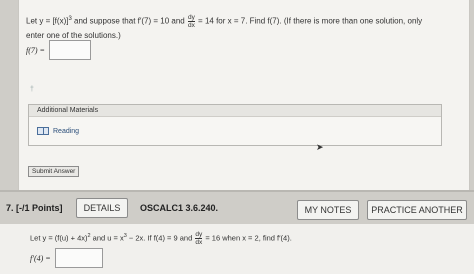 Image resolution: width=474 pixels, height=274 pixels. Describe the element at coordinates (107, 238) in the screenshot. I see `q7-text-part-2: and u = x` at that location.